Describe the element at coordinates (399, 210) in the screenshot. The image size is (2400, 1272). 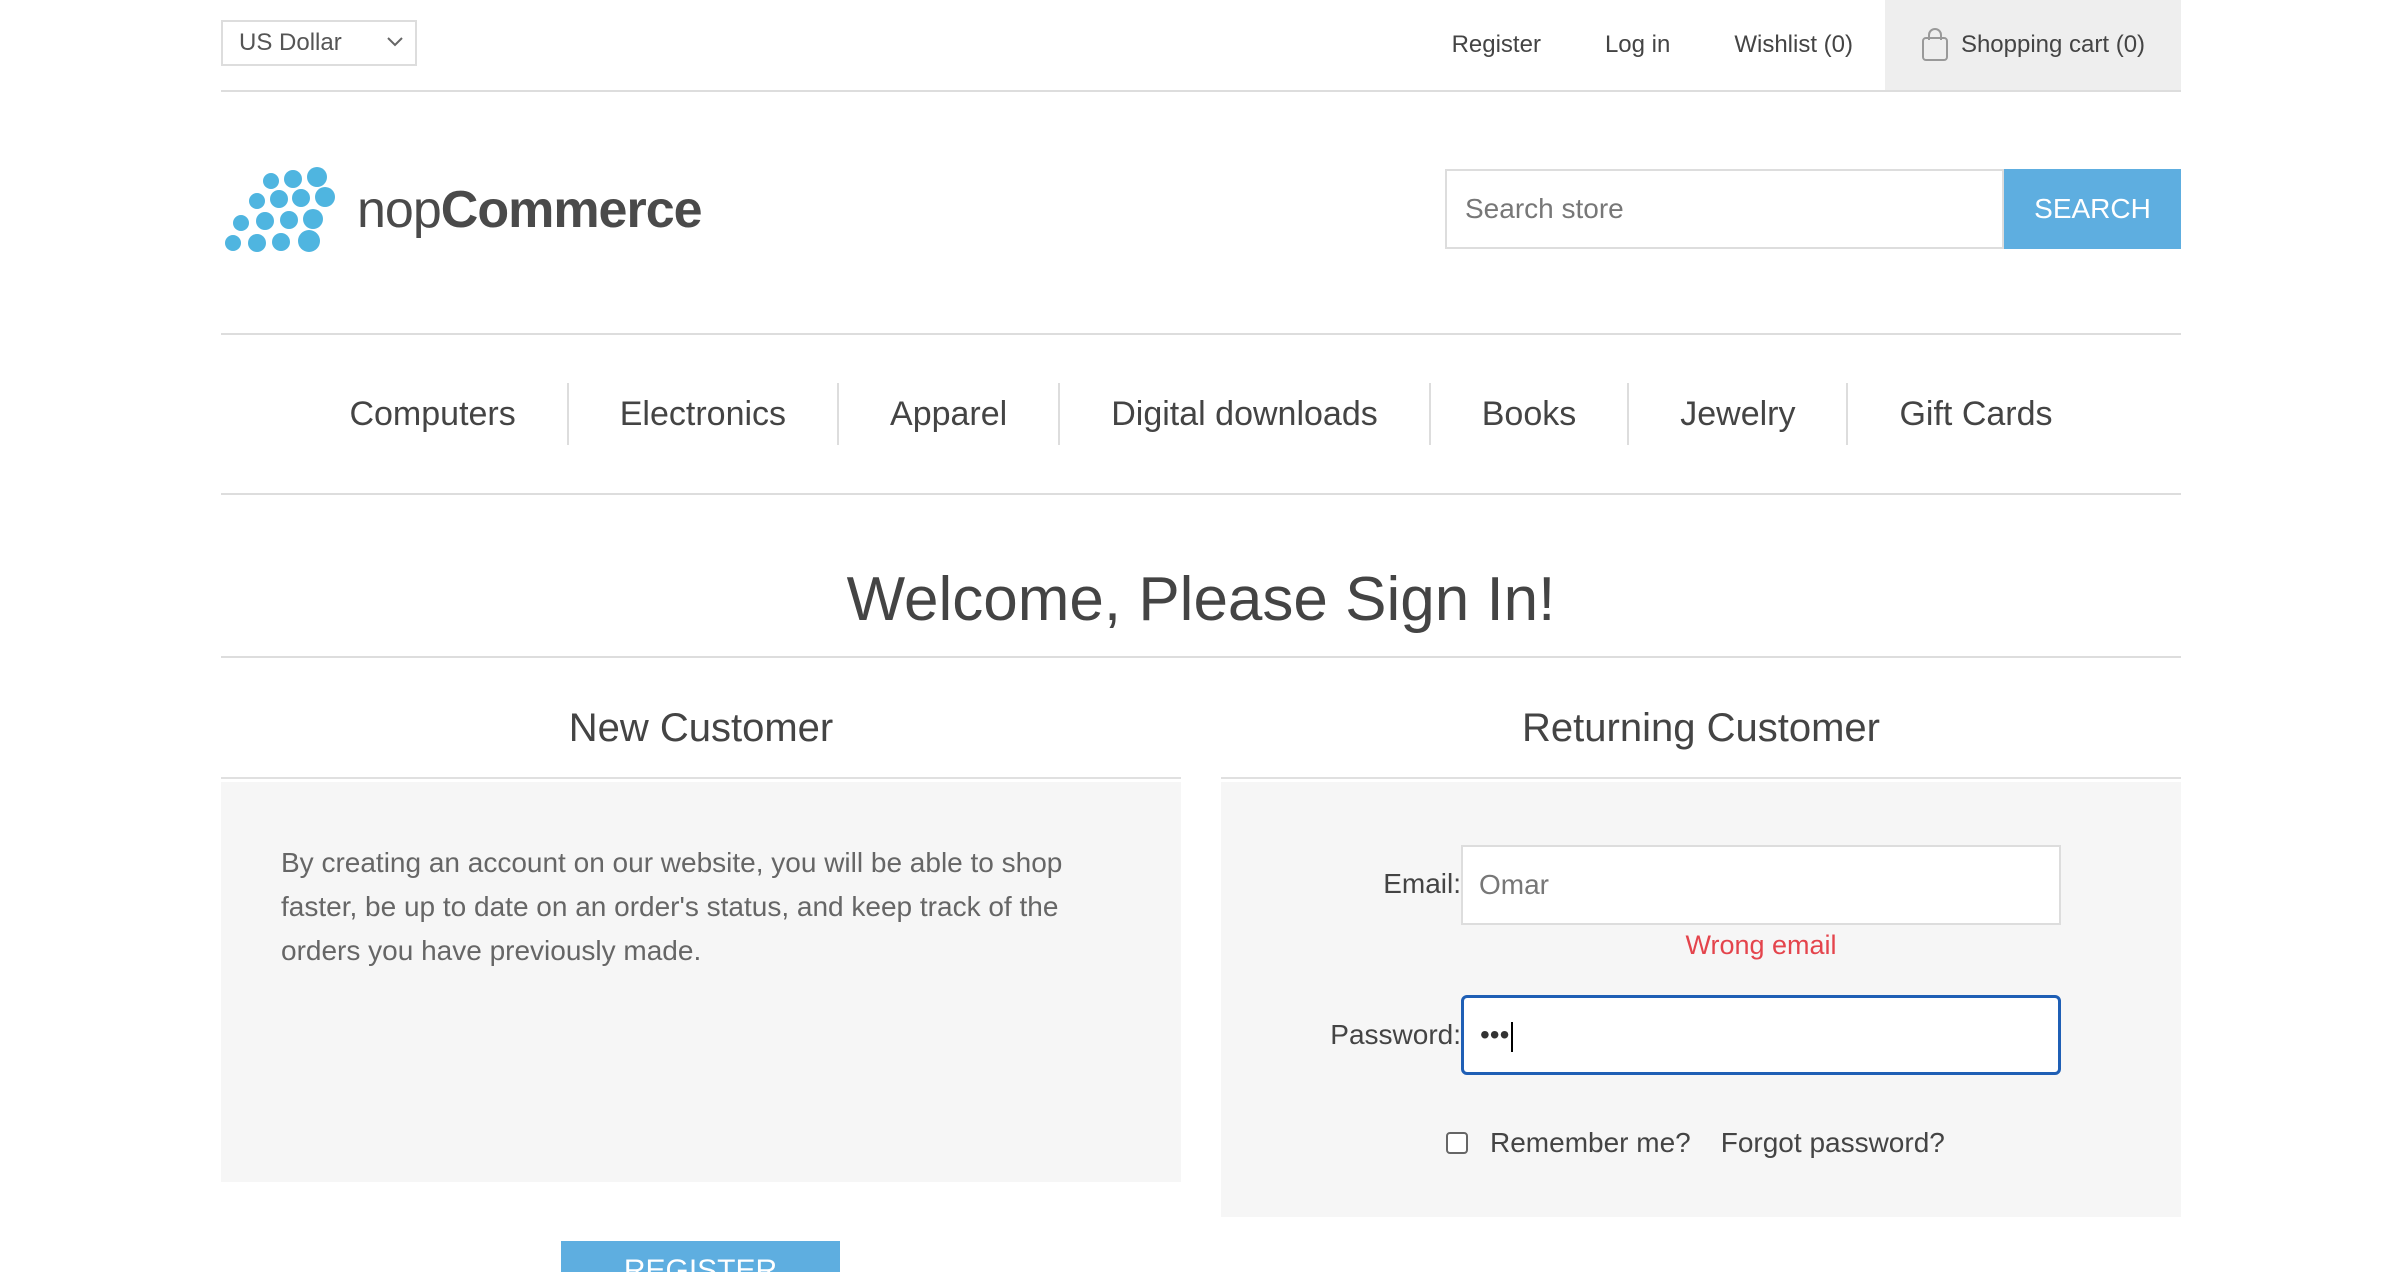
I see `logo-text-light: nop` at that location.